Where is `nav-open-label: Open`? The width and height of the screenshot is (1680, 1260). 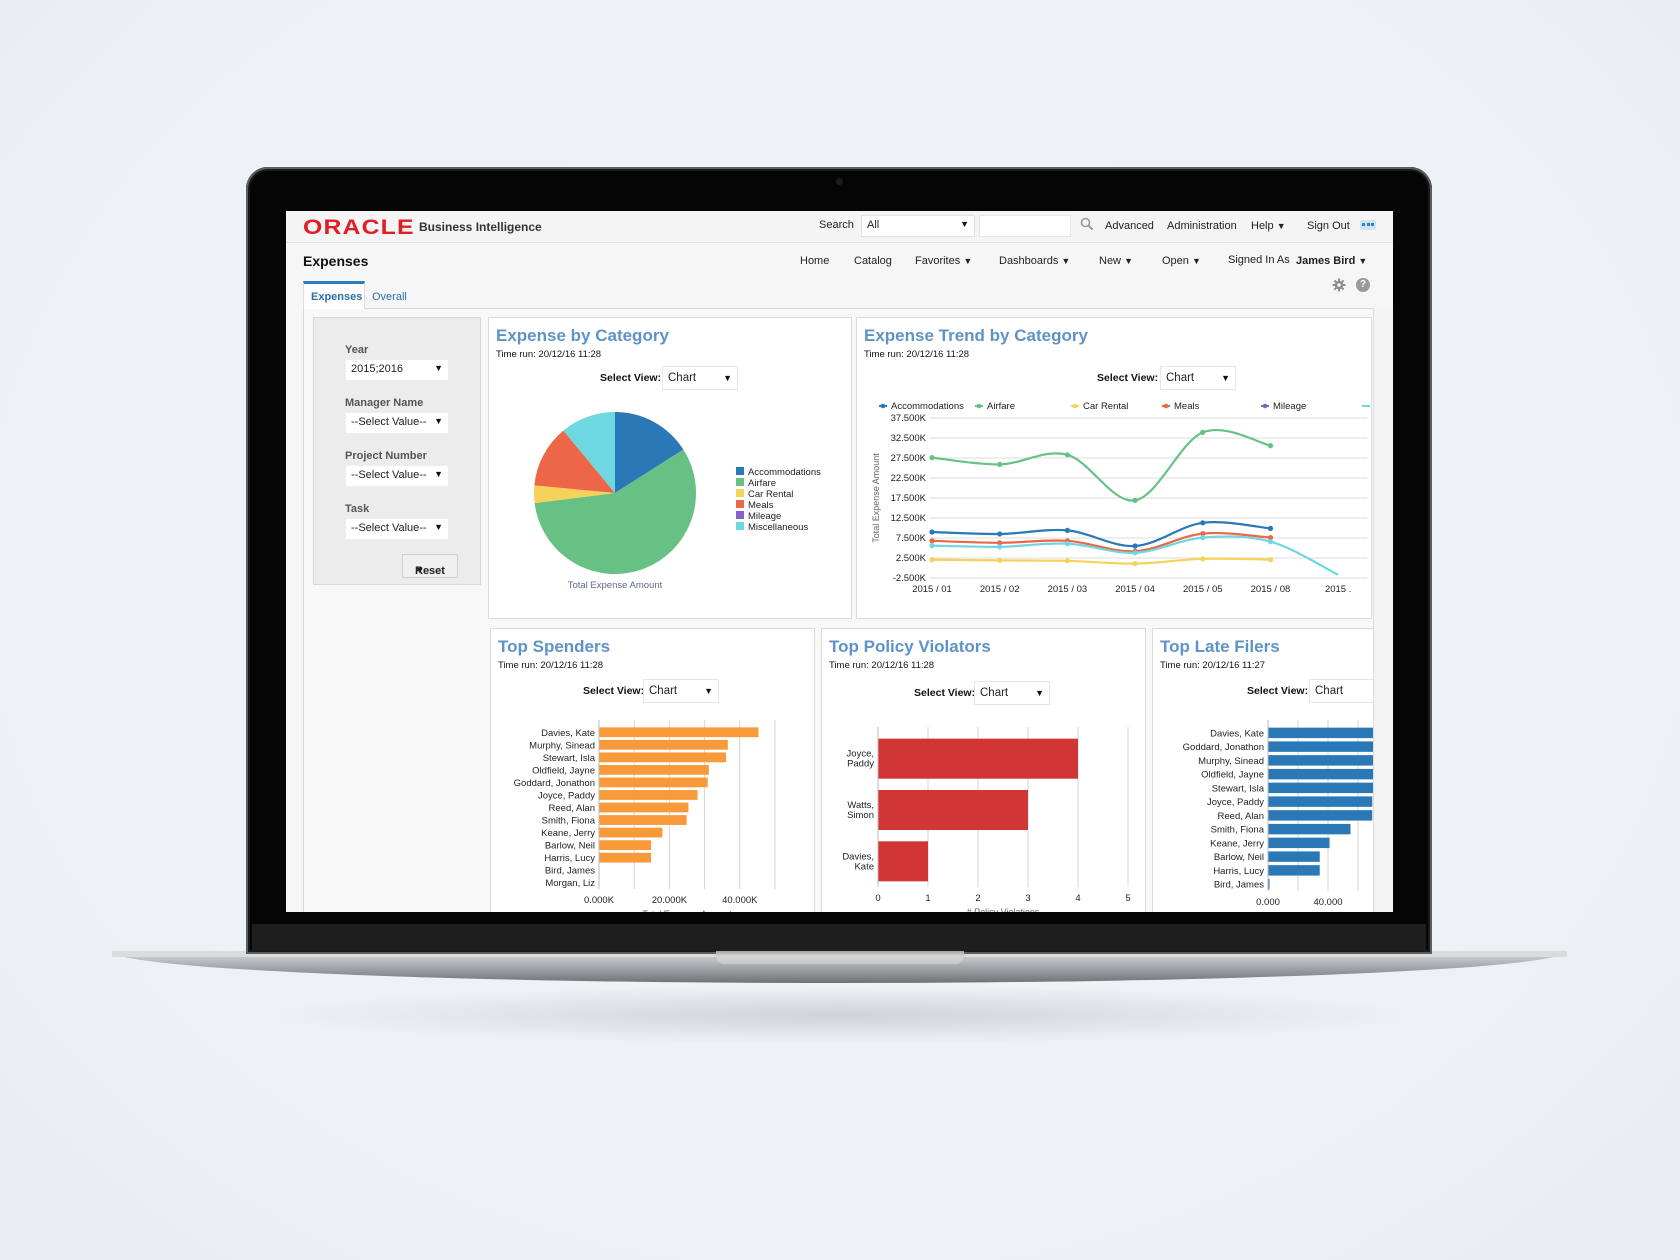 nav-open-label: Open is located at coordinates (1175, 261).